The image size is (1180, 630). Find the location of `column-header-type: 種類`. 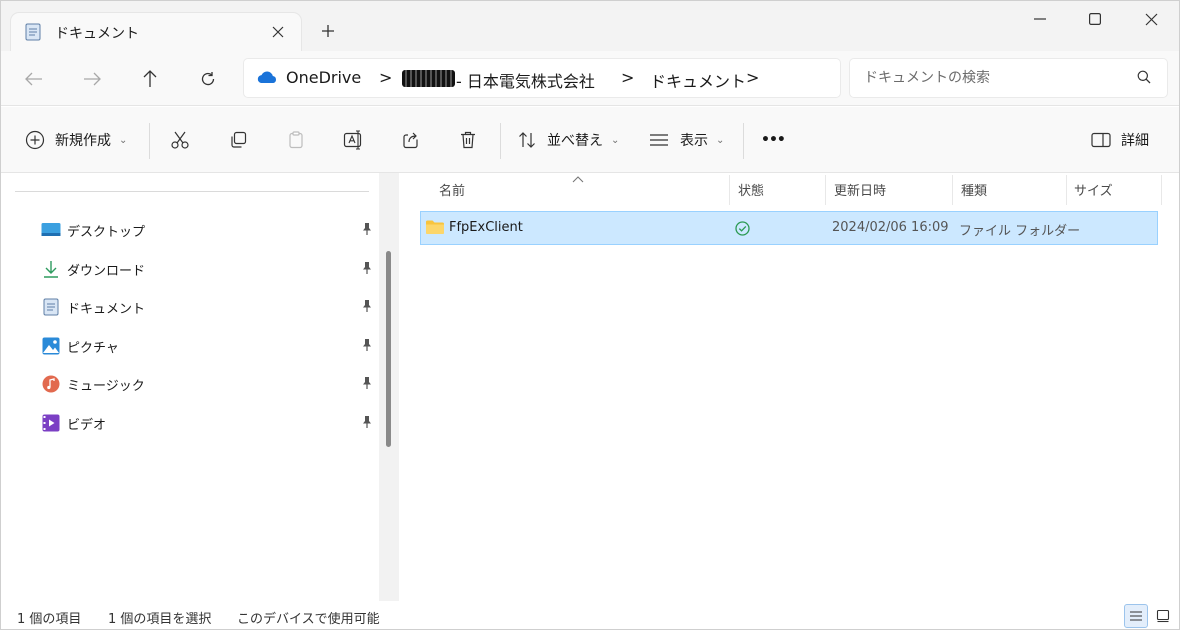

column-header-type: 種類 is located at coordinates (974, 189).